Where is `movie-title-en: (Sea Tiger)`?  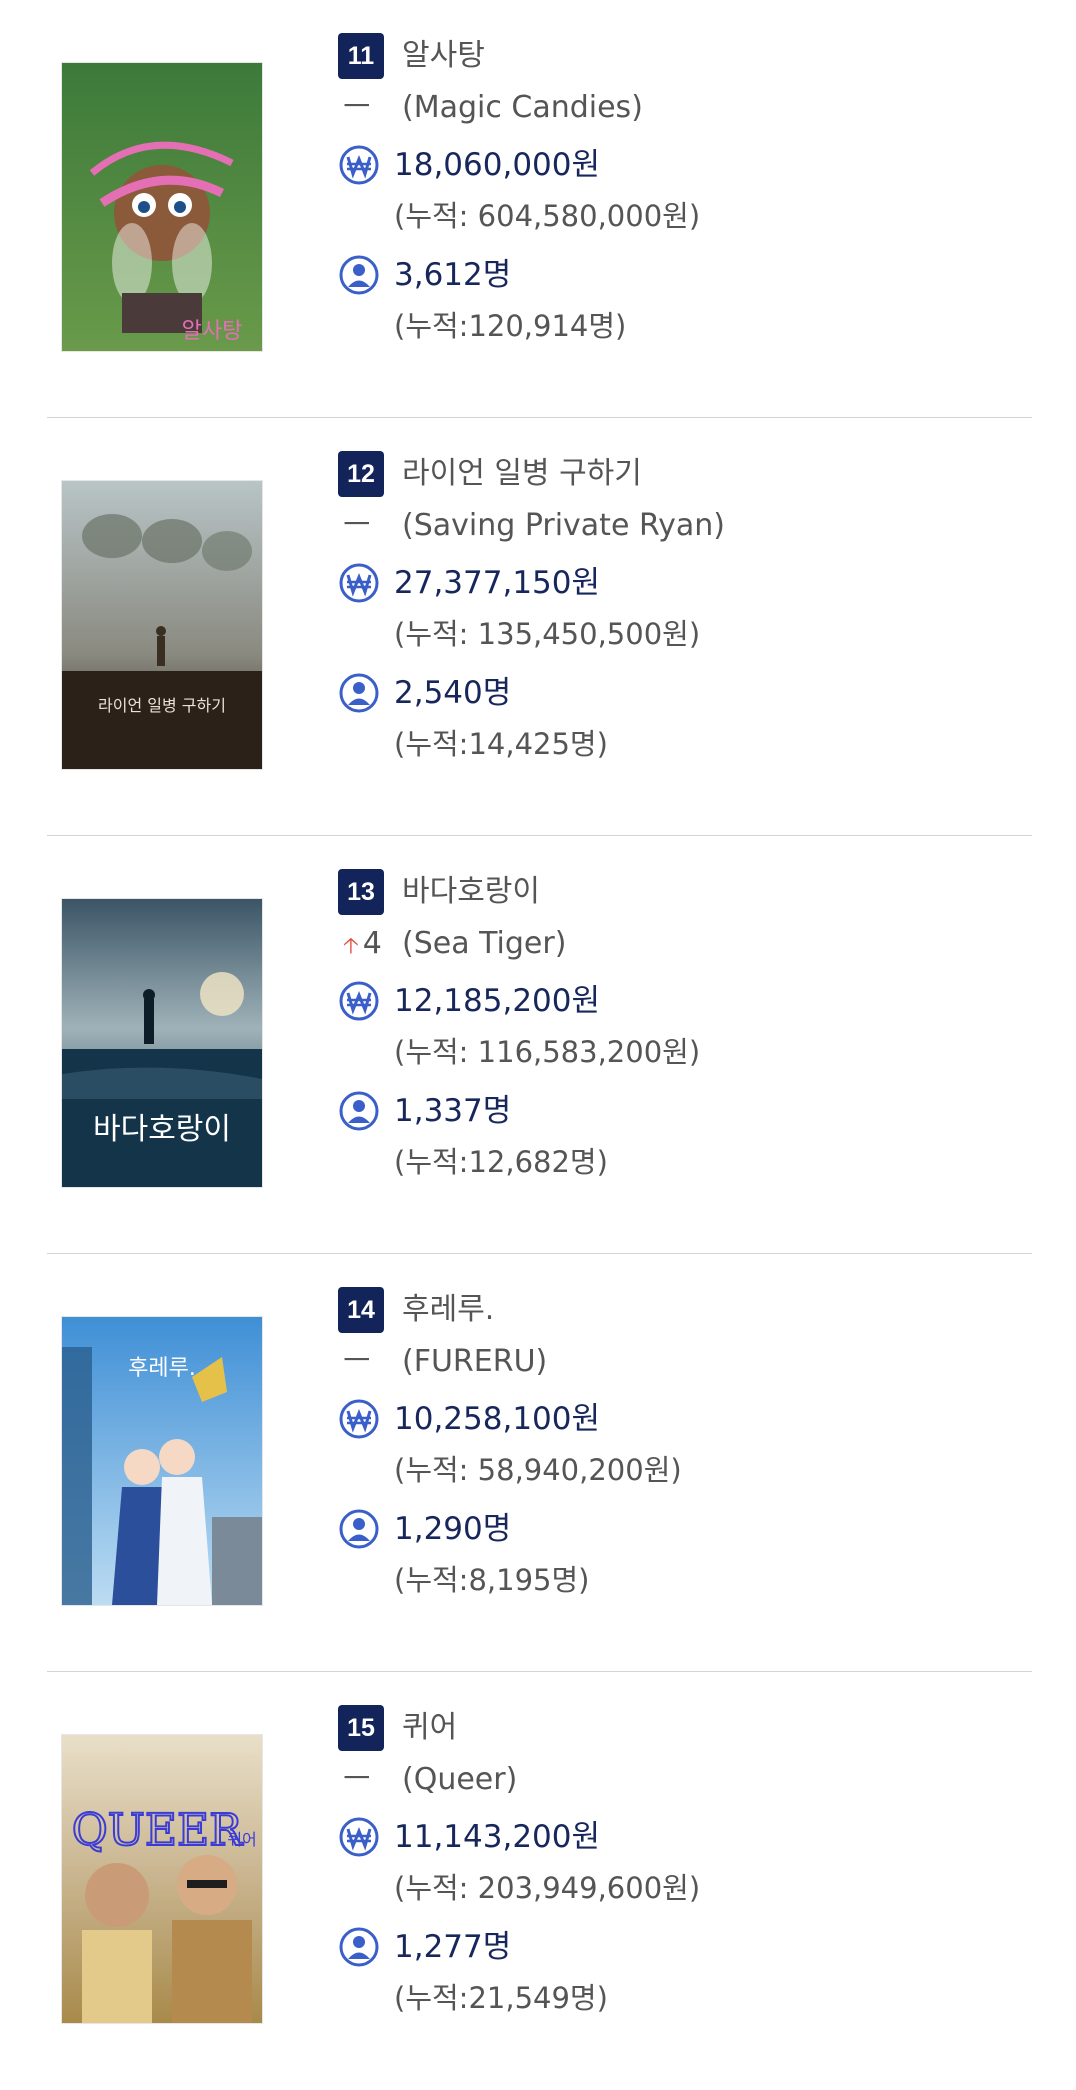
movie-title-en: (Sea Tiger) is located at coordinates (484, 943).